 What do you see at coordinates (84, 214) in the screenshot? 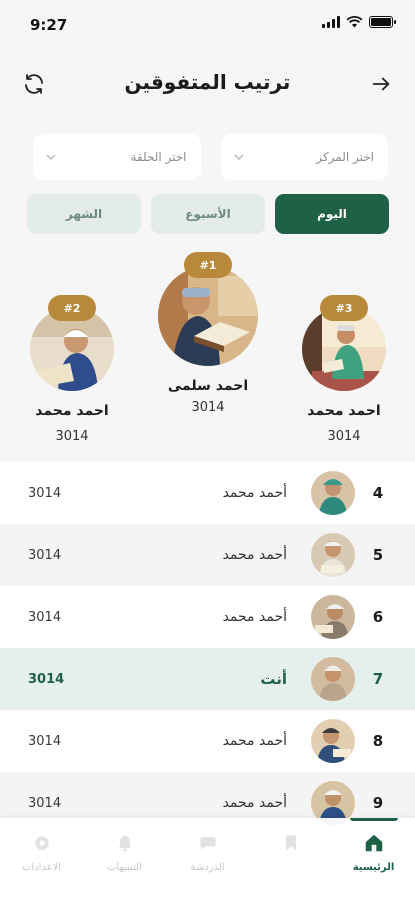
I see `tab-month: الشهر` at bounding box center [84, 214].